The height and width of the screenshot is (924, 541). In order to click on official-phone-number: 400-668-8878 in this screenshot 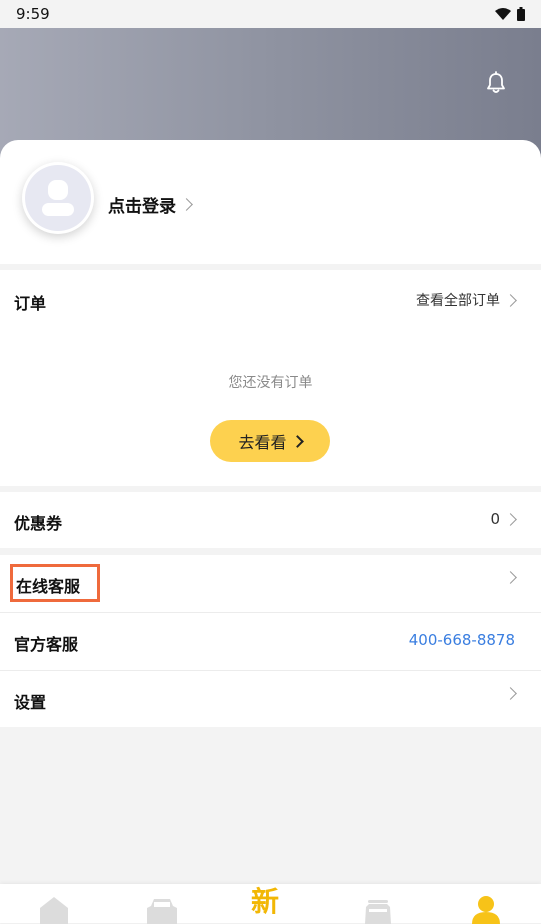, I will do `click(461, 640)`.